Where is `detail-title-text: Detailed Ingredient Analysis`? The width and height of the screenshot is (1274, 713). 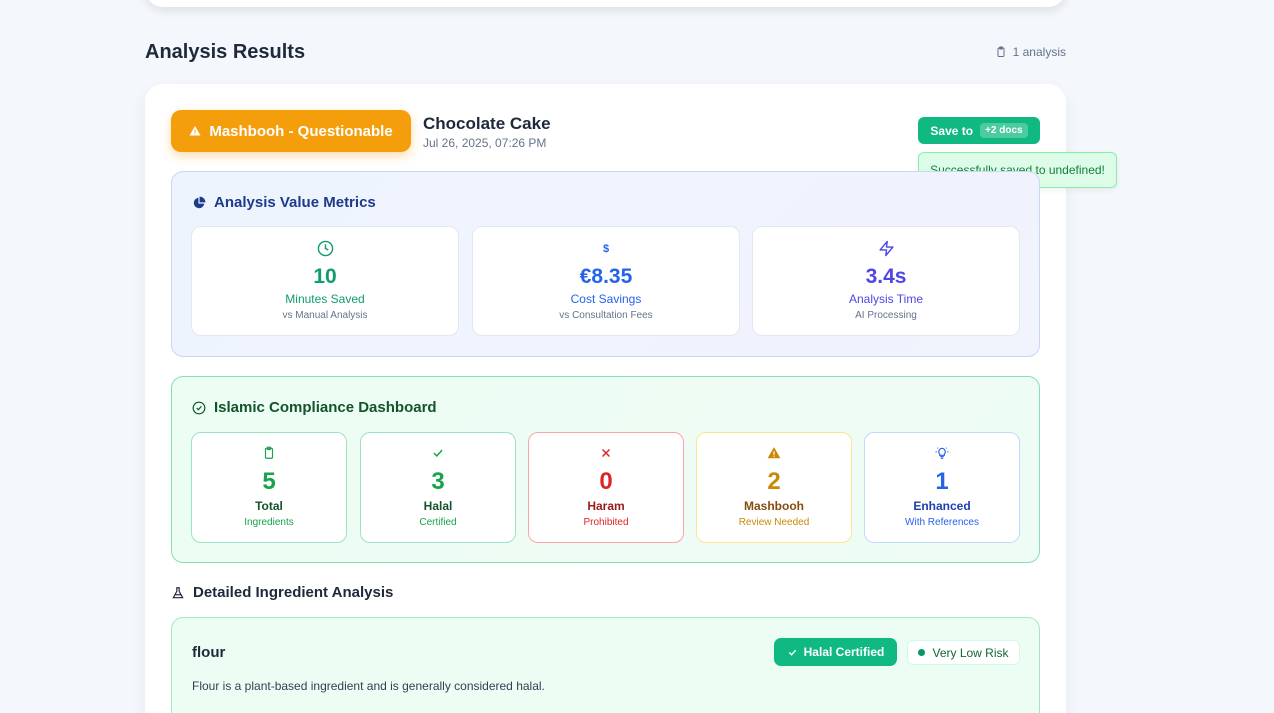
detail-title-text: Detailed Ingredient Analysis is located at coordinates (293, 592).